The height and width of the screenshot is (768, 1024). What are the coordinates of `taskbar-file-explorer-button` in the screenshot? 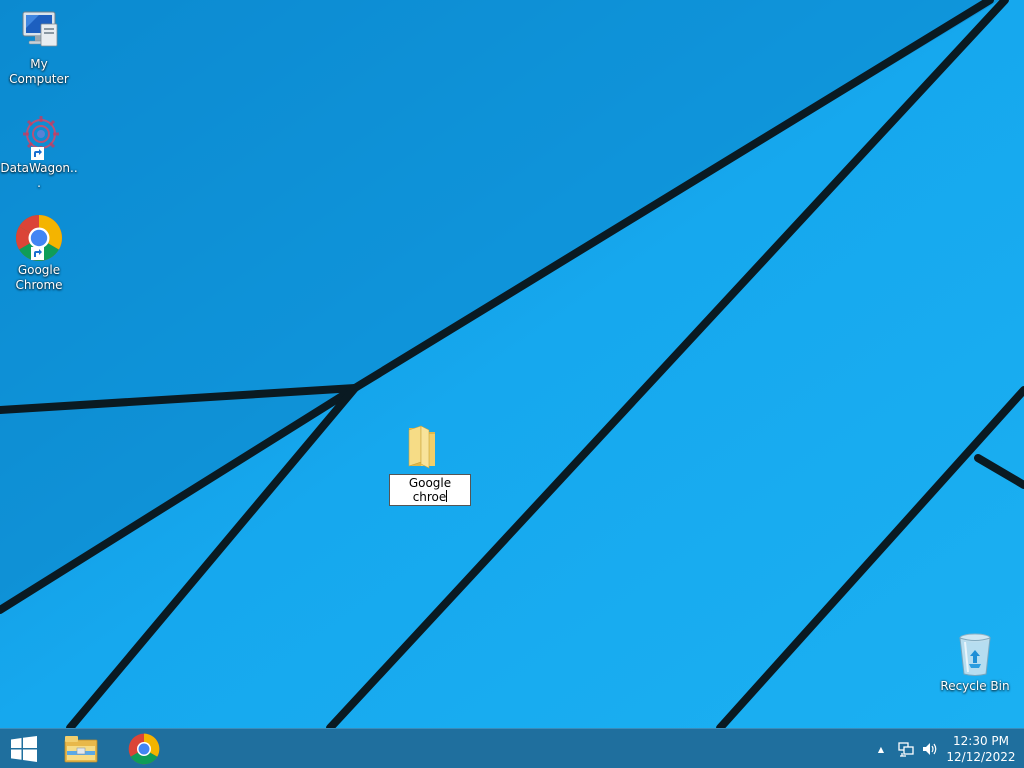 It's located at (81, 748).